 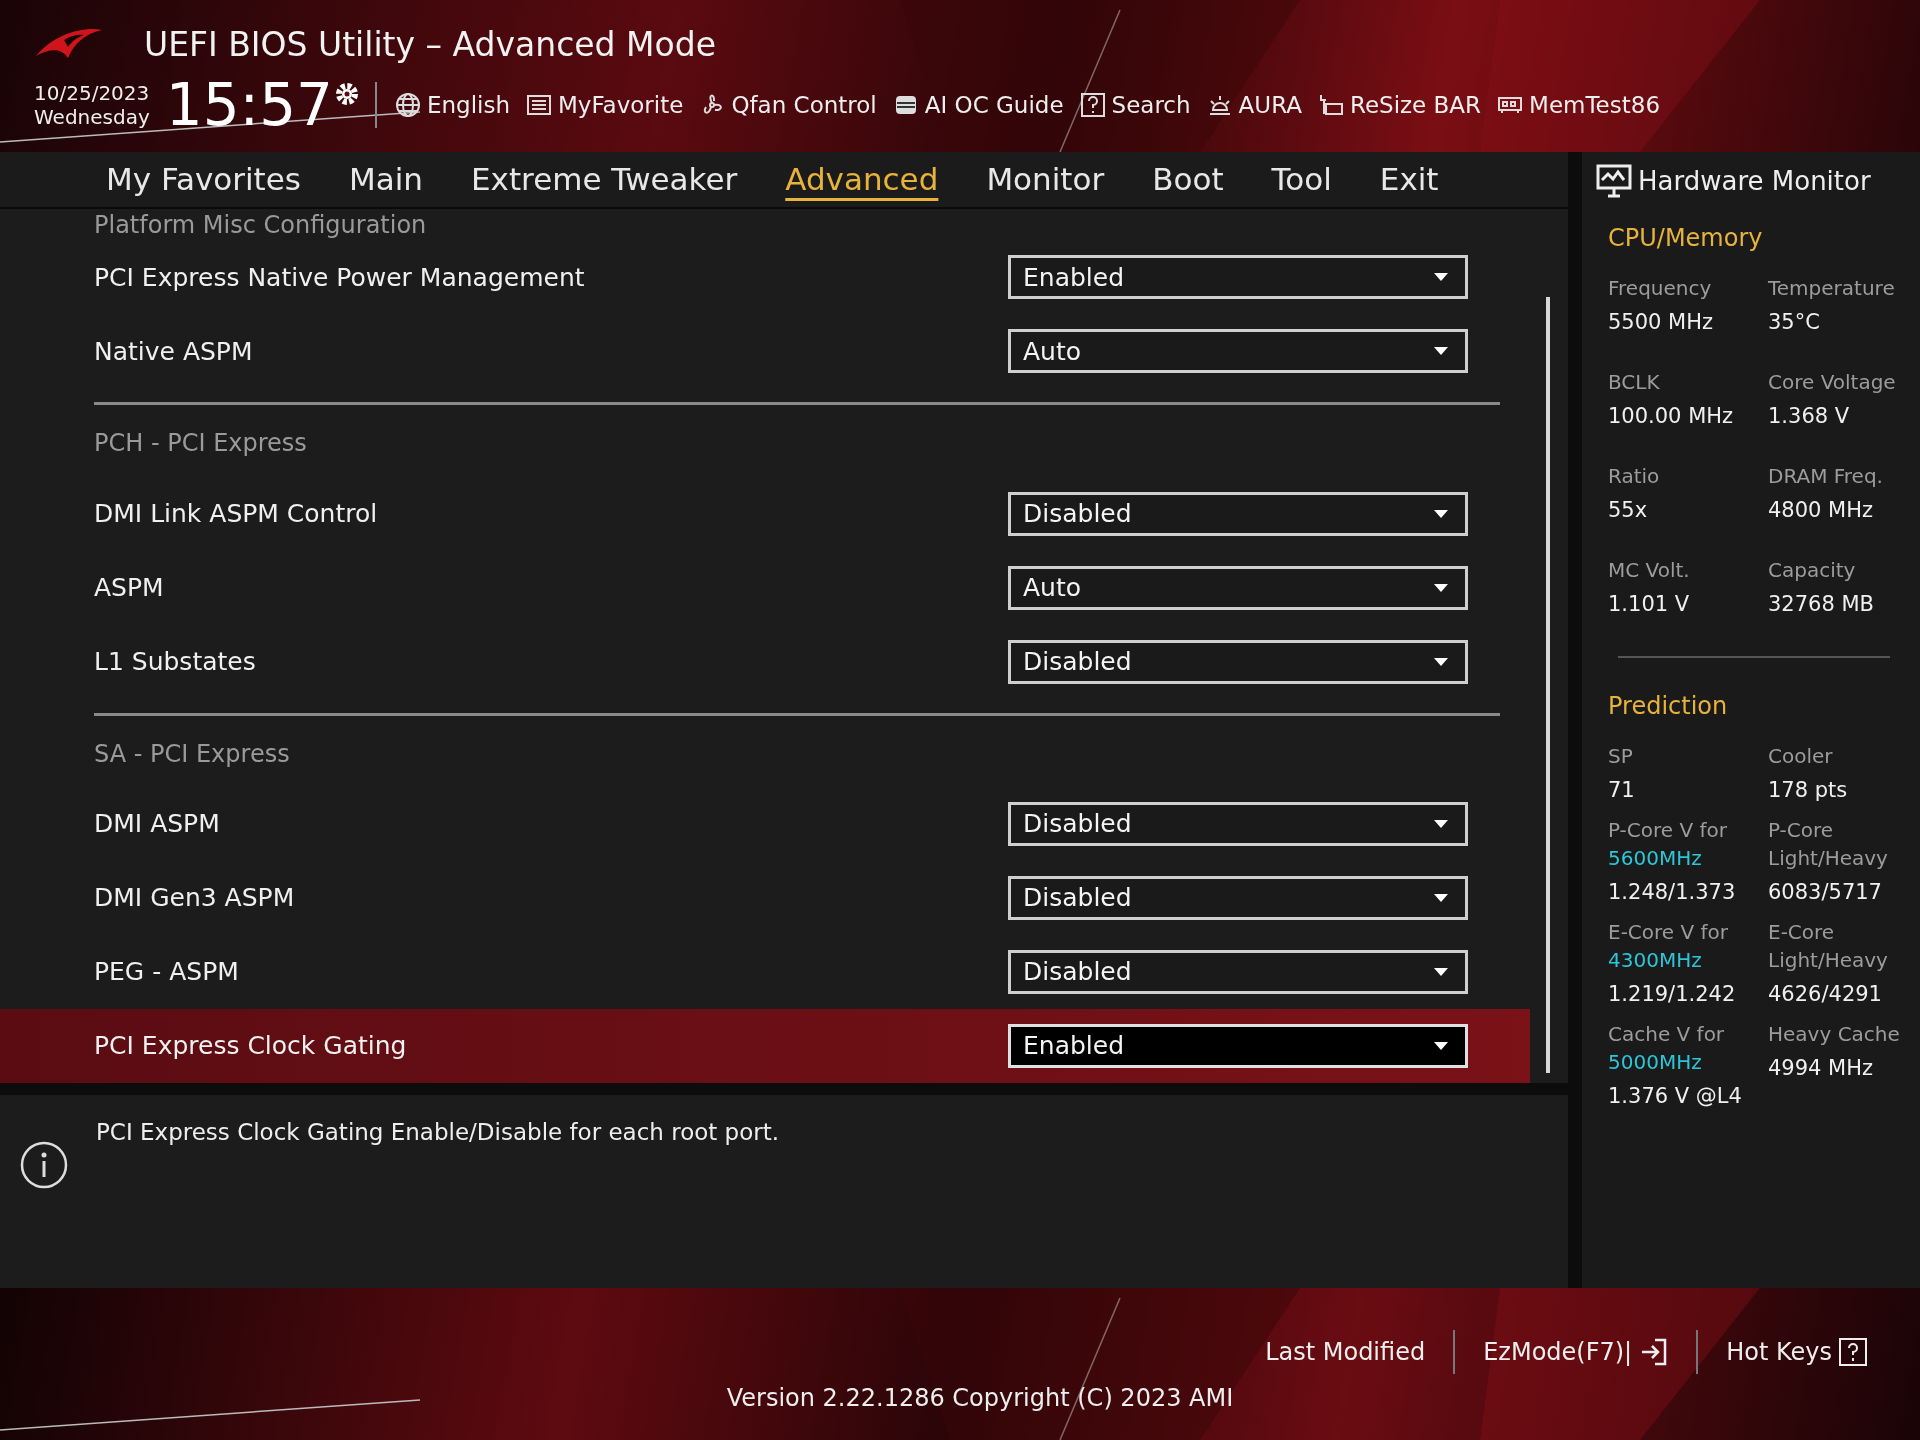 What do you see at coordinates (1668, 844) in the screenshot?
I see `stat-label: P-Core V for 5600MHz` at bounding box center [1668, 844].